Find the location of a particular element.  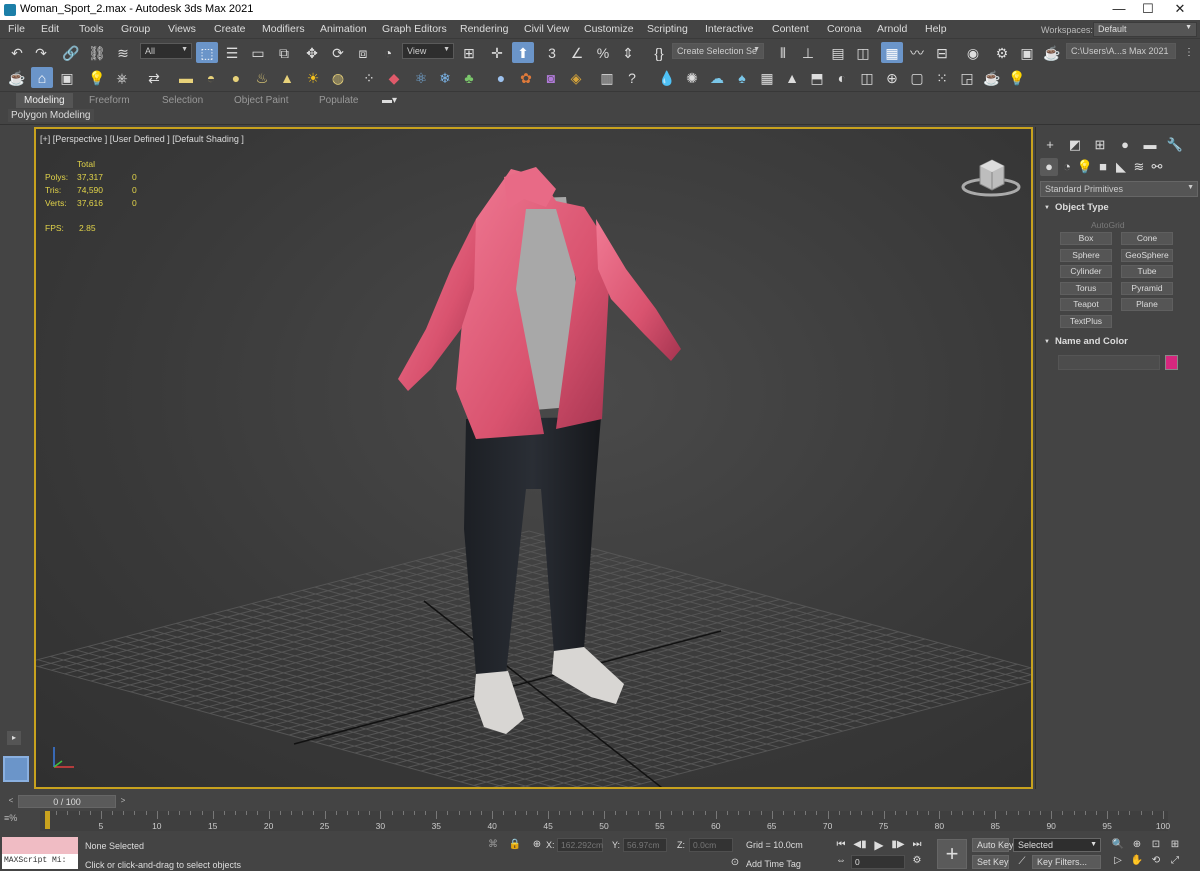

window-crossing-icon: ⧉ is located at coordinates (284, 52).